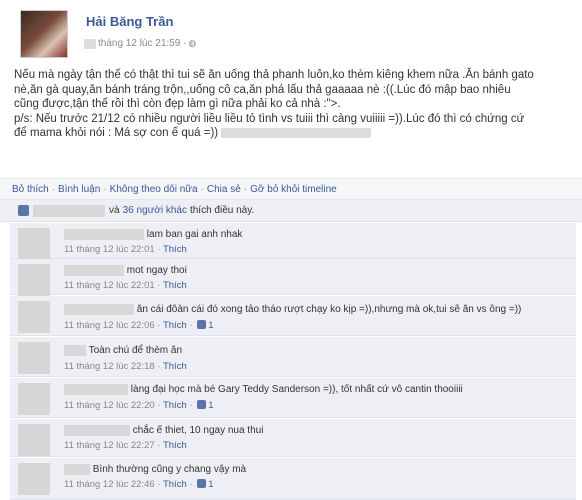 The width and height of the screenshot is (582, 500). I want to click on comment-time: 11 tháng 12 lúc 22:27, so click(109, 445).